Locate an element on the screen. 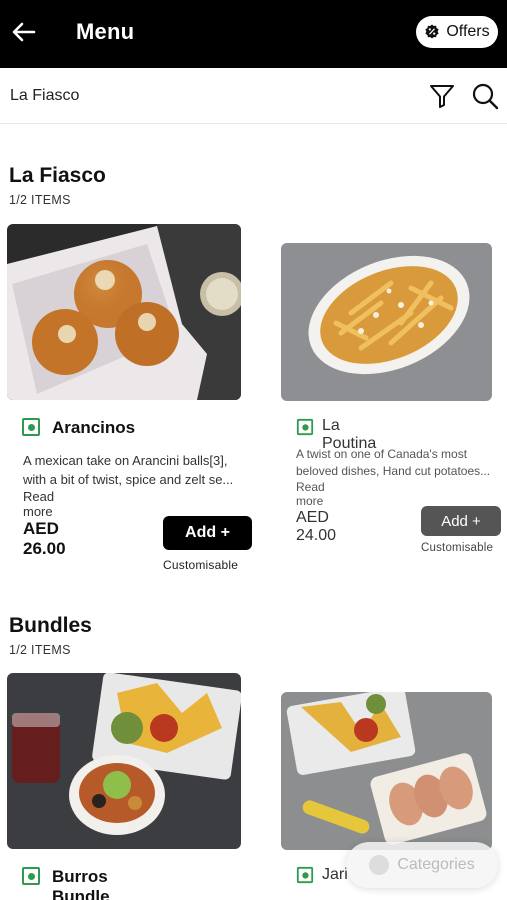 This screenshot has width=507, height=900. item-description-line: A twist on one of Canada's most is located at coordinates (382, 454).